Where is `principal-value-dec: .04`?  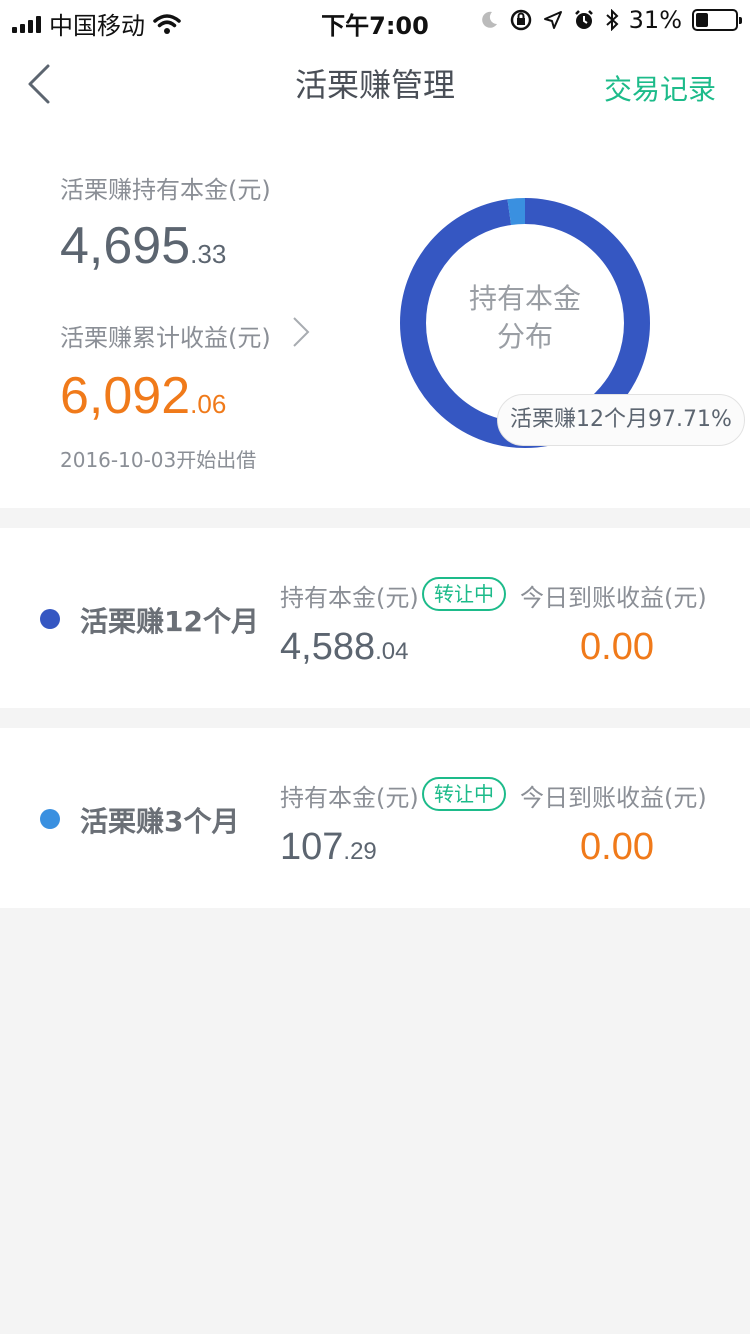 principal-value-dec: .04 is located at coordinates (392, 651).